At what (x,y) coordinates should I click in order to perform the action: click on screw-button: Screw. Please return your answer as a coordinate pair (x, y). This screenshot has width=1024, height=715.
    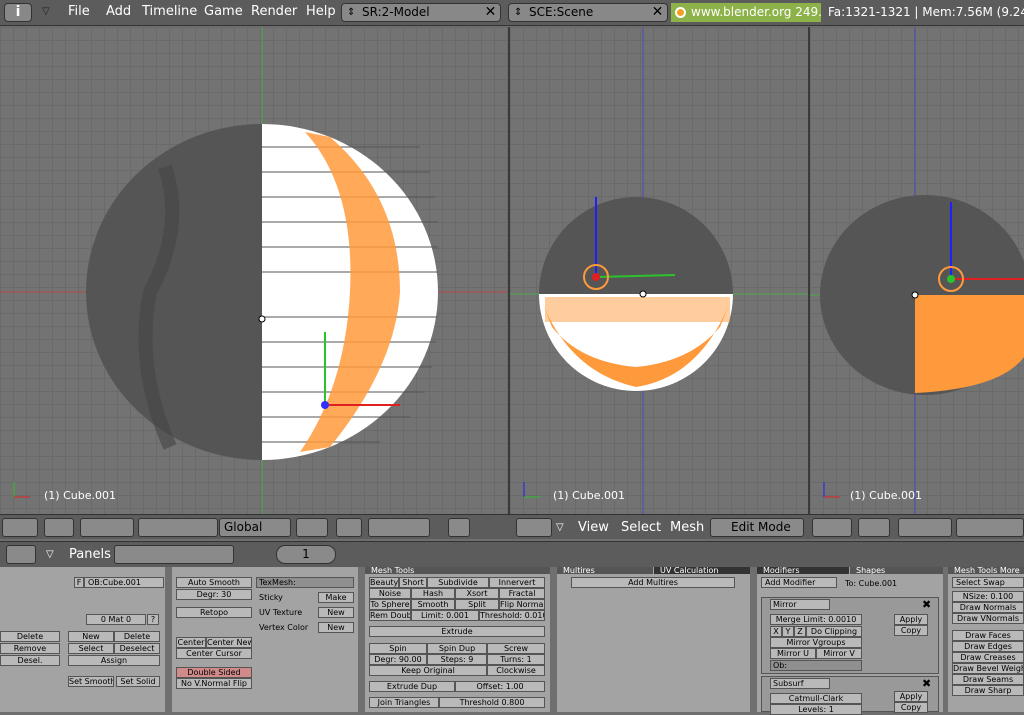
    Looking at the image, I should click on (516, 648).